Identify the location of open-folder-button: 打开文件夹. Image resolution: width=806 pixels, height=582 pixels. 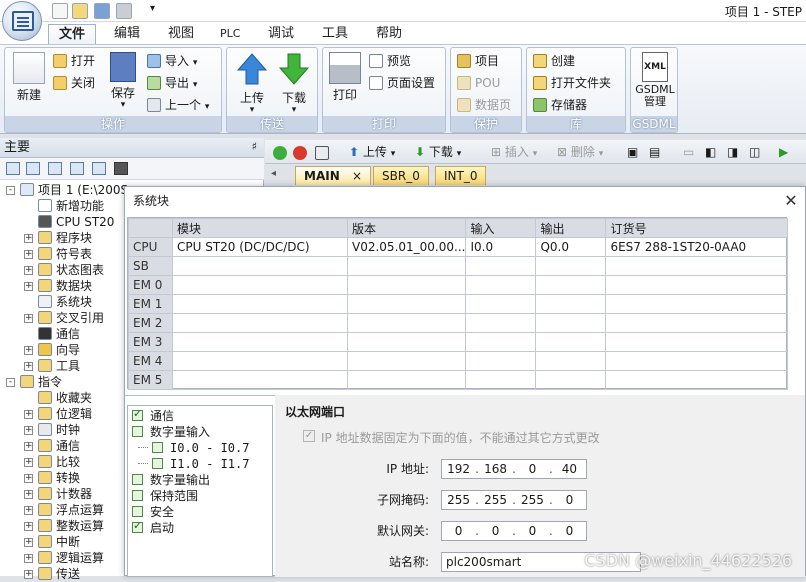
(571, 83).